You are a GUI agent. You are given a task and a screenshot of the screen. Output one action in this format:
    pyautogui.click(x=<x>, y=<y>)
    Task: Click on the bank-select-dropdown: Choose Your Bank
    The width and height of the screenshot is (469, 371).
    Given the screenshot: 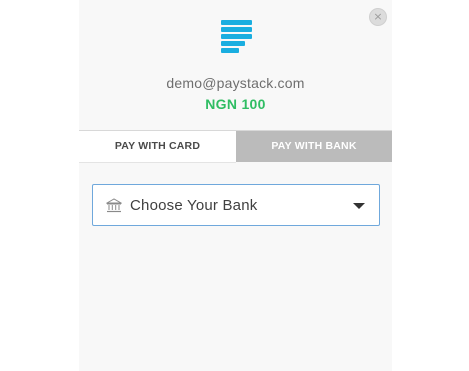 What is the action you would take?
    pyautogui.click(x=236, y=205)
    